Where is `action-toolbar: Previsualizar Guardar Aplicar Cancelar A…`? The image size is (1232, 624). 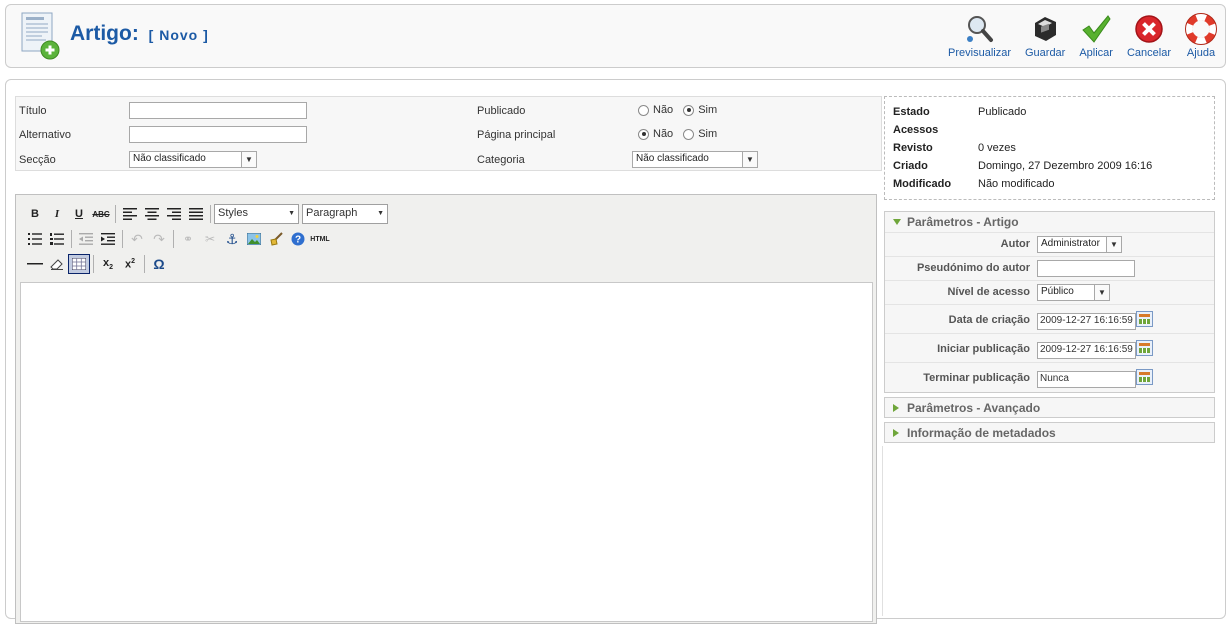
action-toolbar: Previsualizar Guardar Aplicar Cancelar A… is located at coordinates (1075, 36).